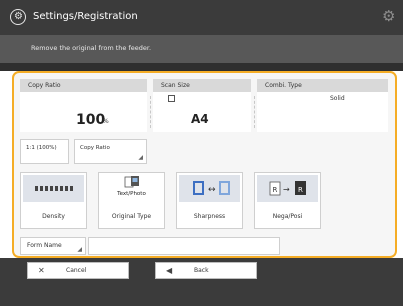 The width and height of the screenshot is (403, 306). What do you see at coordinates (53, 216) in the screenshot?
I see `density-label: Density` at bounding box center [53, 216].